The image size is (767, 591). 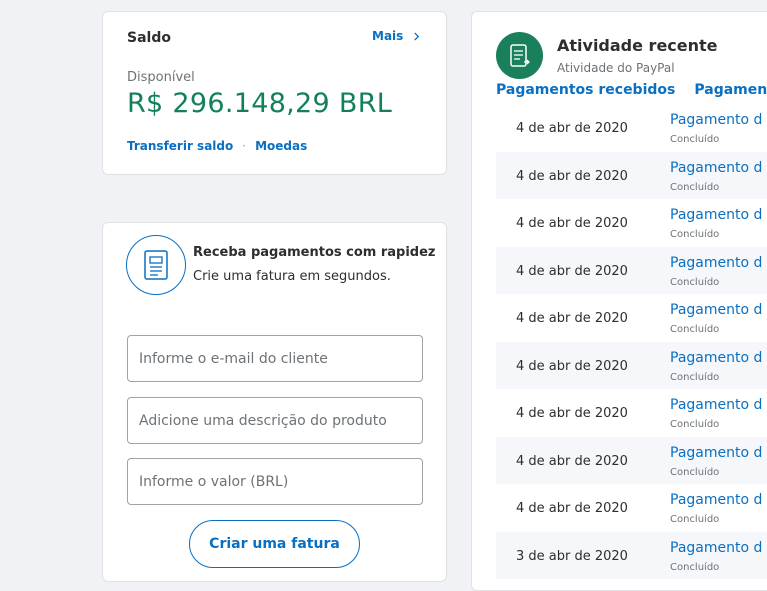 What do you see at coordinates (631, 555) in the screenshot?
I see `activity-row: 3 de abr de 2020 Pagamento d Concluído` at bounding box center [631, 555].